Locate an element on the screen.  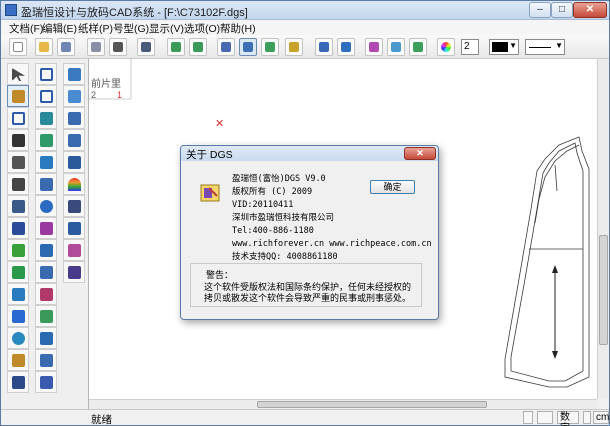
piece-number-1: 1 is located at coordinates (119, 95).